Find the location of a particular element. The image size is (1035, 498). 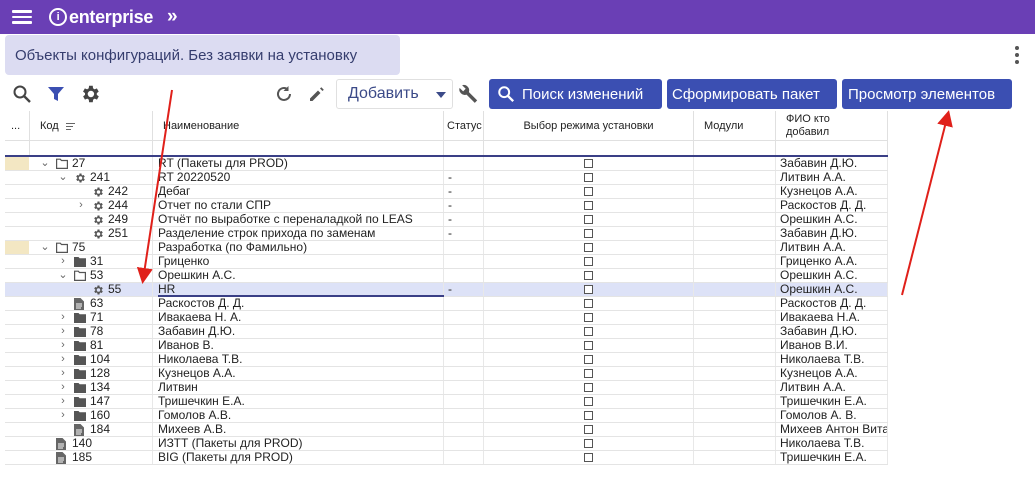

table-row: › 134 Литвин Литвин А.А. is located at coordinates (446, 388).